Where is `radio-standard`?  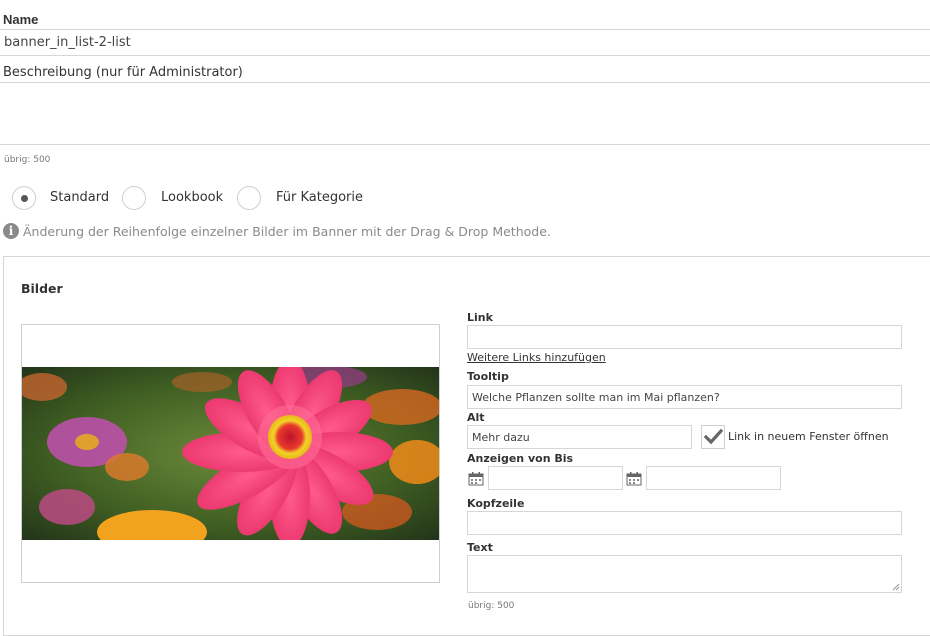 radio-standard is located at coordinates (24, 198).